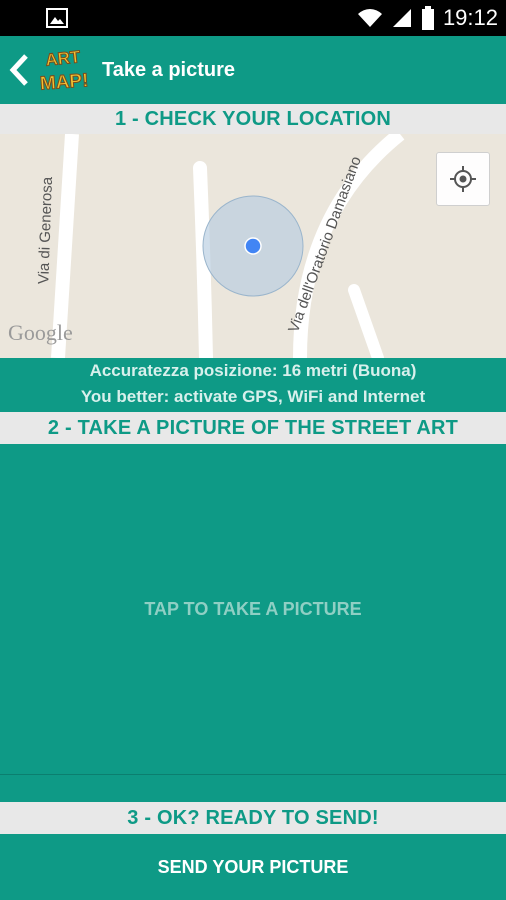 The height and width of the screenshot is (900, 506). I want to click on my-location-button, so click(463, 179).